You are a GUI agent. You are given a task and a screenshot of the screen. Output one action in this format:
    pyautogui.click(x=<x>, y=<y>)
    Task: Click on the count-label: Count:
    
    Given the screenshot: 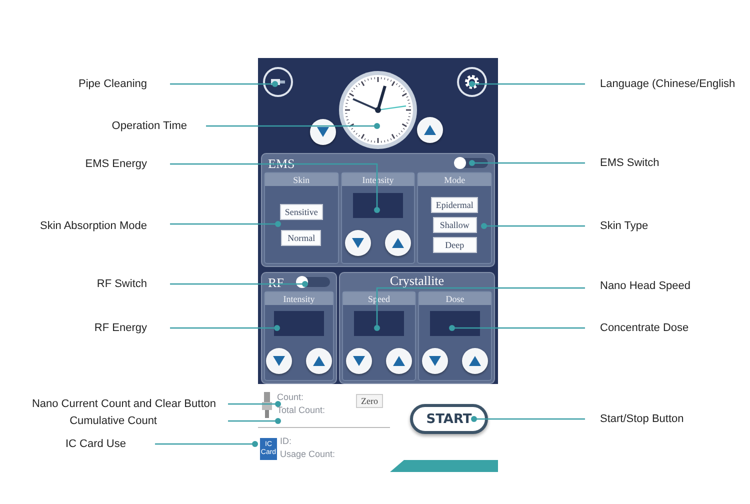 What is the action you would take?
    pyautogui.click(x=291, y=397)
    